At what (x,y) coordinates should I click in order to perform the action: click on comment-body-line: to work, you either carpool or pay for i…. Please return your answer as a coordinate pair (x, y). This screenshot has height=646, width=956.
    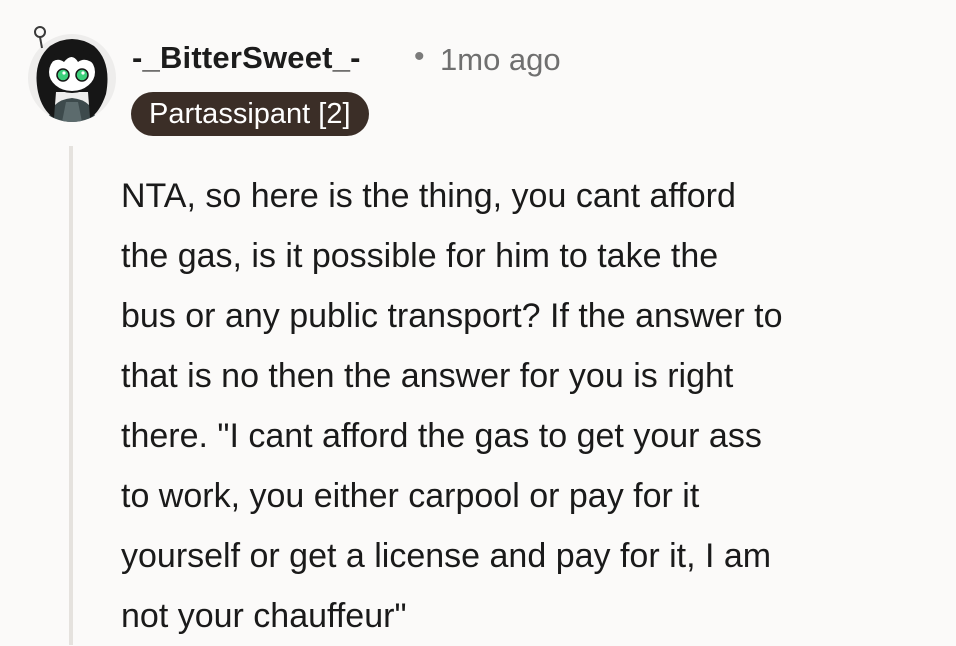
    Looking at the image, I should click on (410, 496).